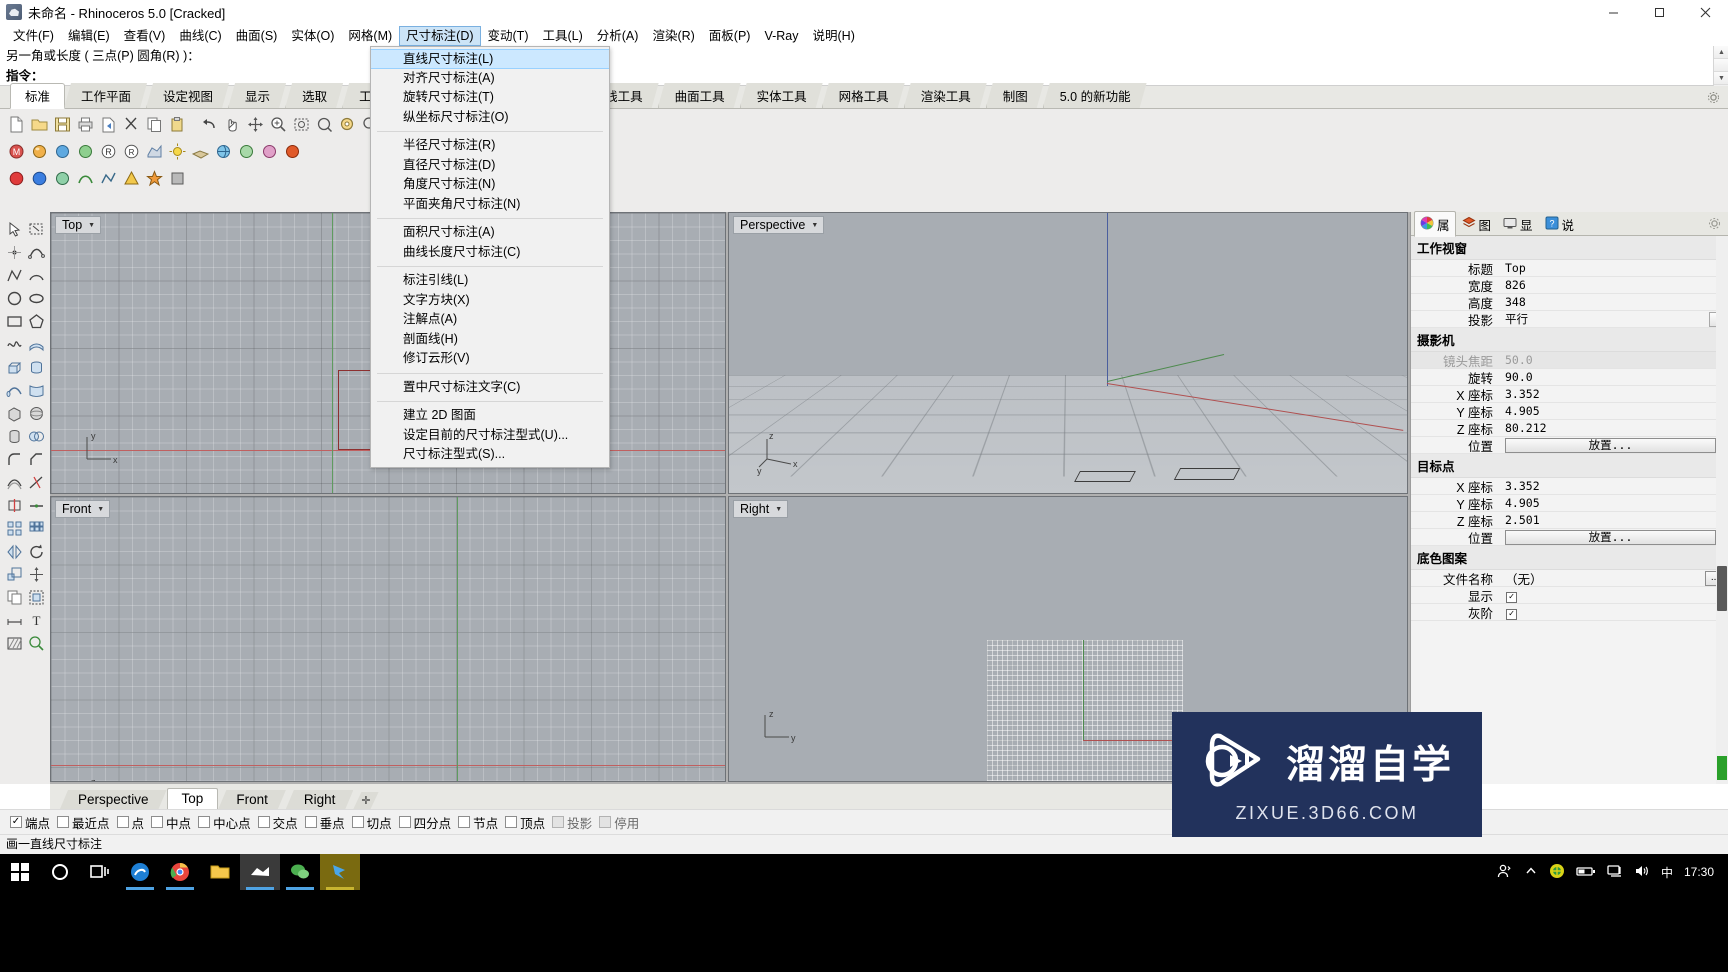 This screenshot has height=972, width=1728. Describe the element at coordinates (1722, 588) in the screenshot. I see `panel-scroll-thumb` at that location.